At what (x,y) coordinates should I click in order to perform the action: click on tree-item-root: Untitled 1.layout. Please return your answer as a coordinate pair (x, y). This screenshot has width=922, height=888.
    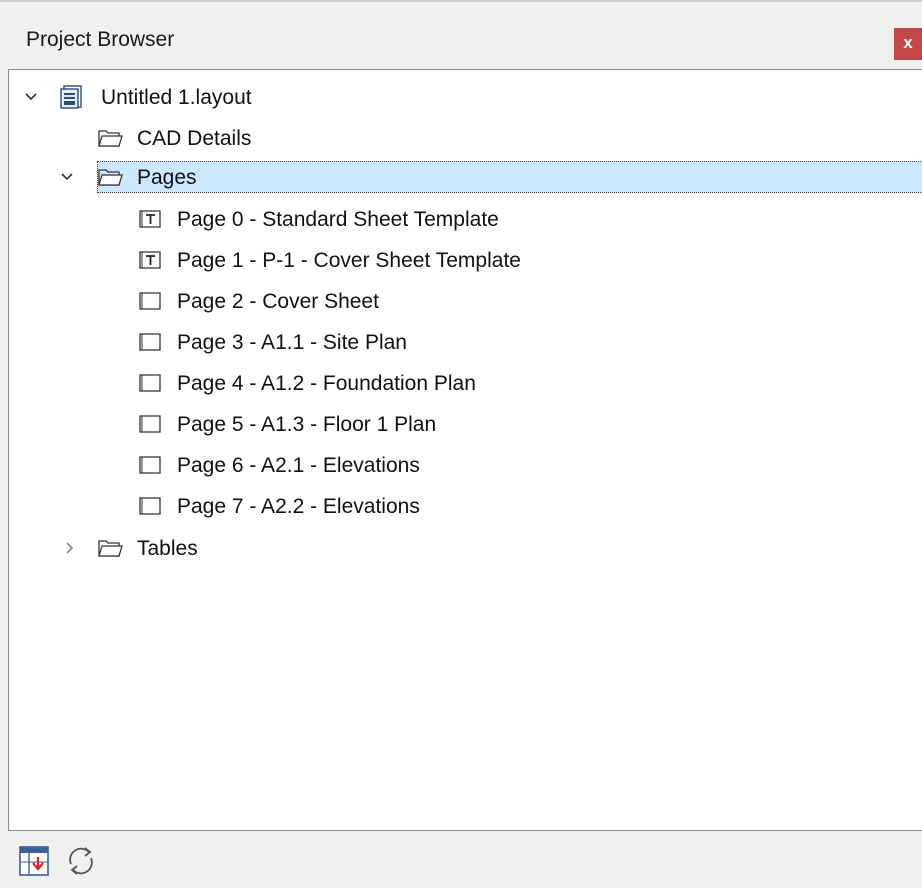
    Looking at the image, I should click on (465, 97).